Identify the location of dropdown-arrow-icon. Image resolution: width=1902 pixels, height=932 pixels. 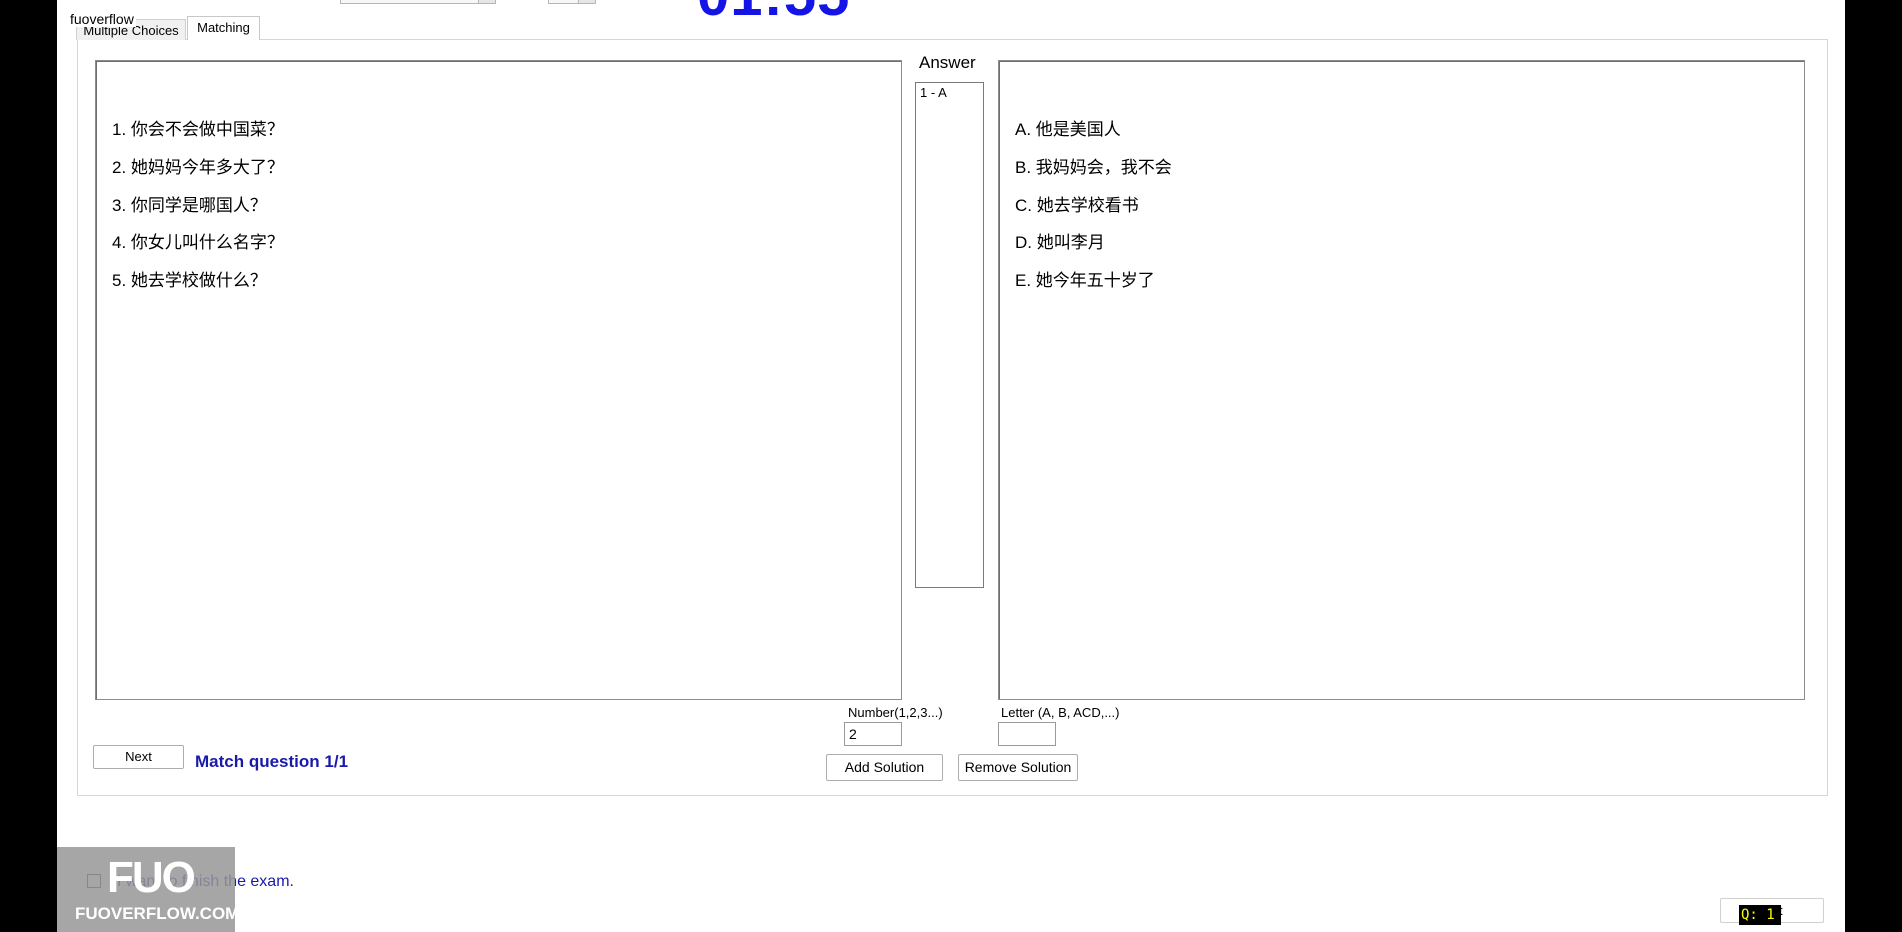
(486, 1).